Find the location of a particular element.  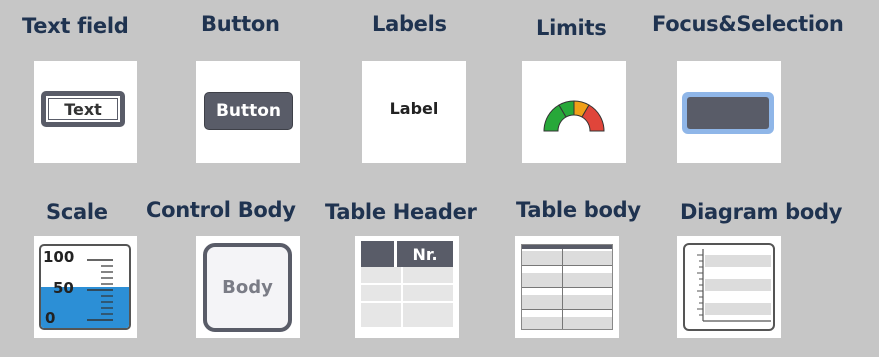

focus-selection-tile is located at coordinates (729, 112).